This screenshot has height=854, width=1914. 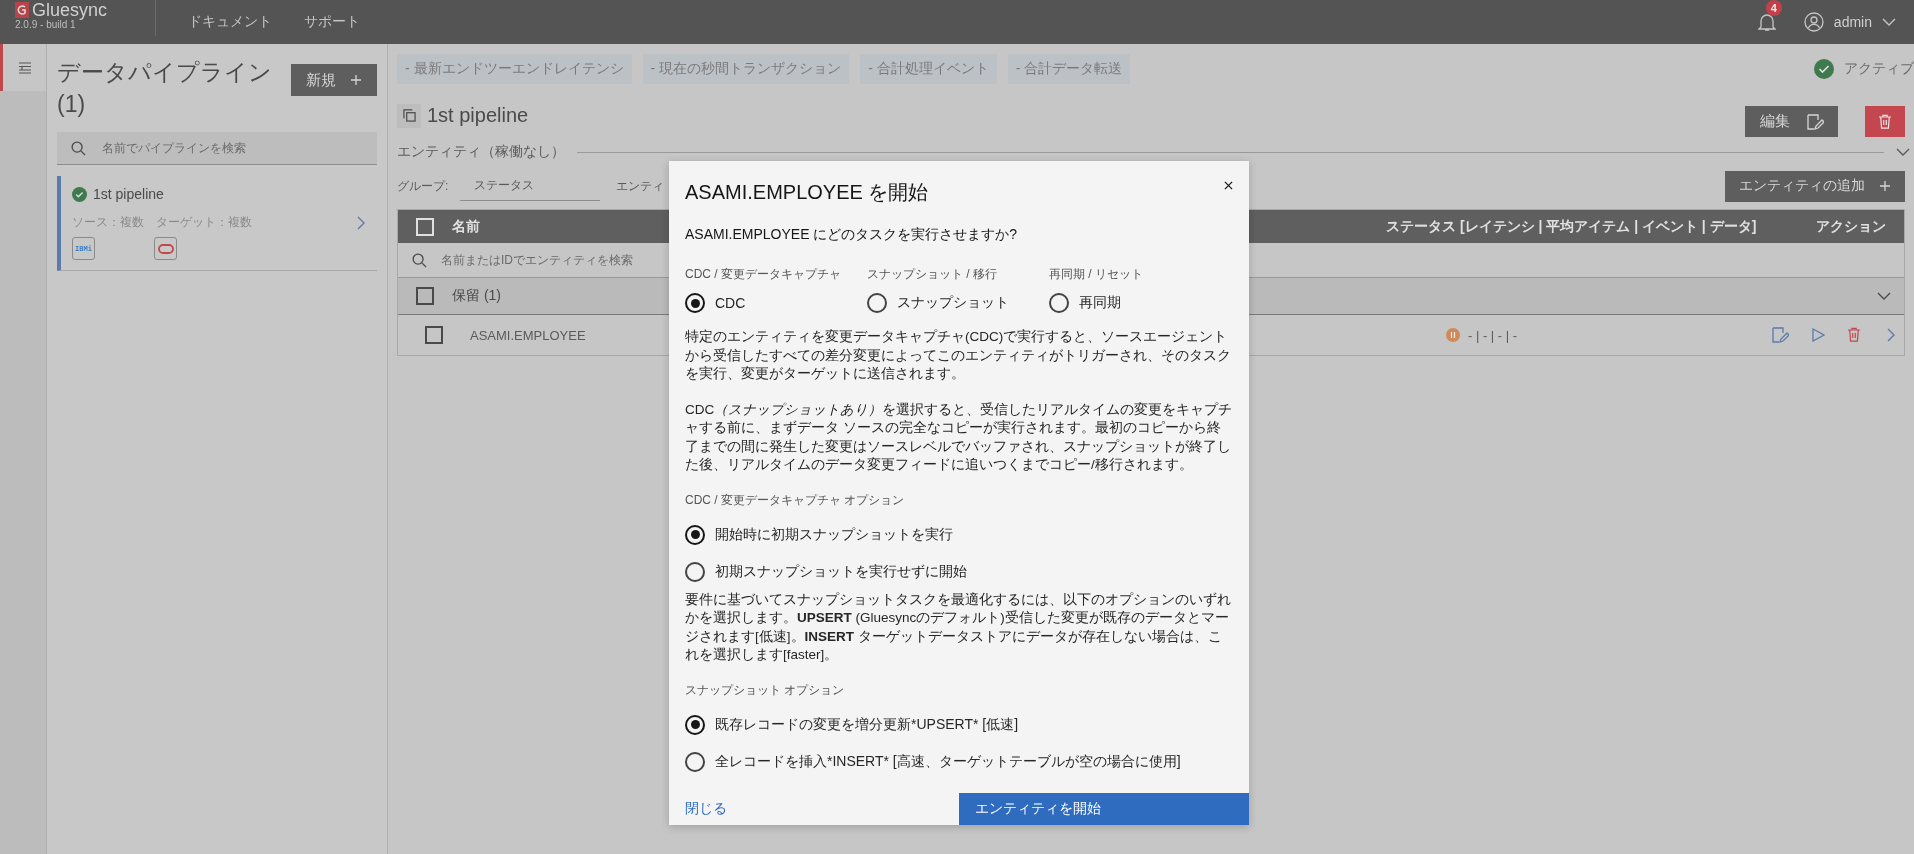 What do you see at coordinates (334, 80) in the screenshot?
I see `new-button: 新規` at bounding box center [334, 80].